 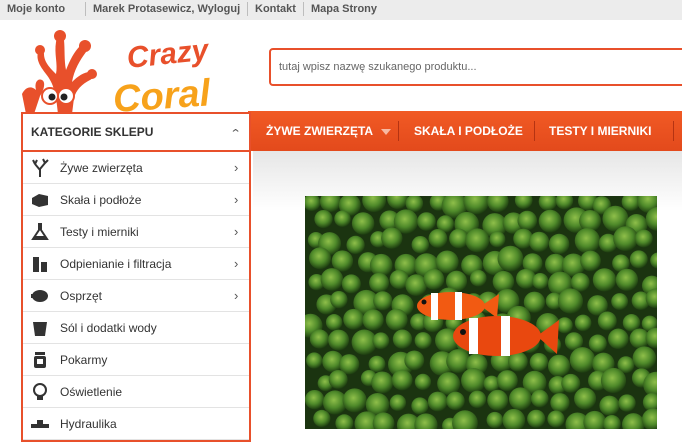 What do you see at coordinates (40, 232) in the screenshot?
I see `flask-icon` at bounding box center [40, 232].